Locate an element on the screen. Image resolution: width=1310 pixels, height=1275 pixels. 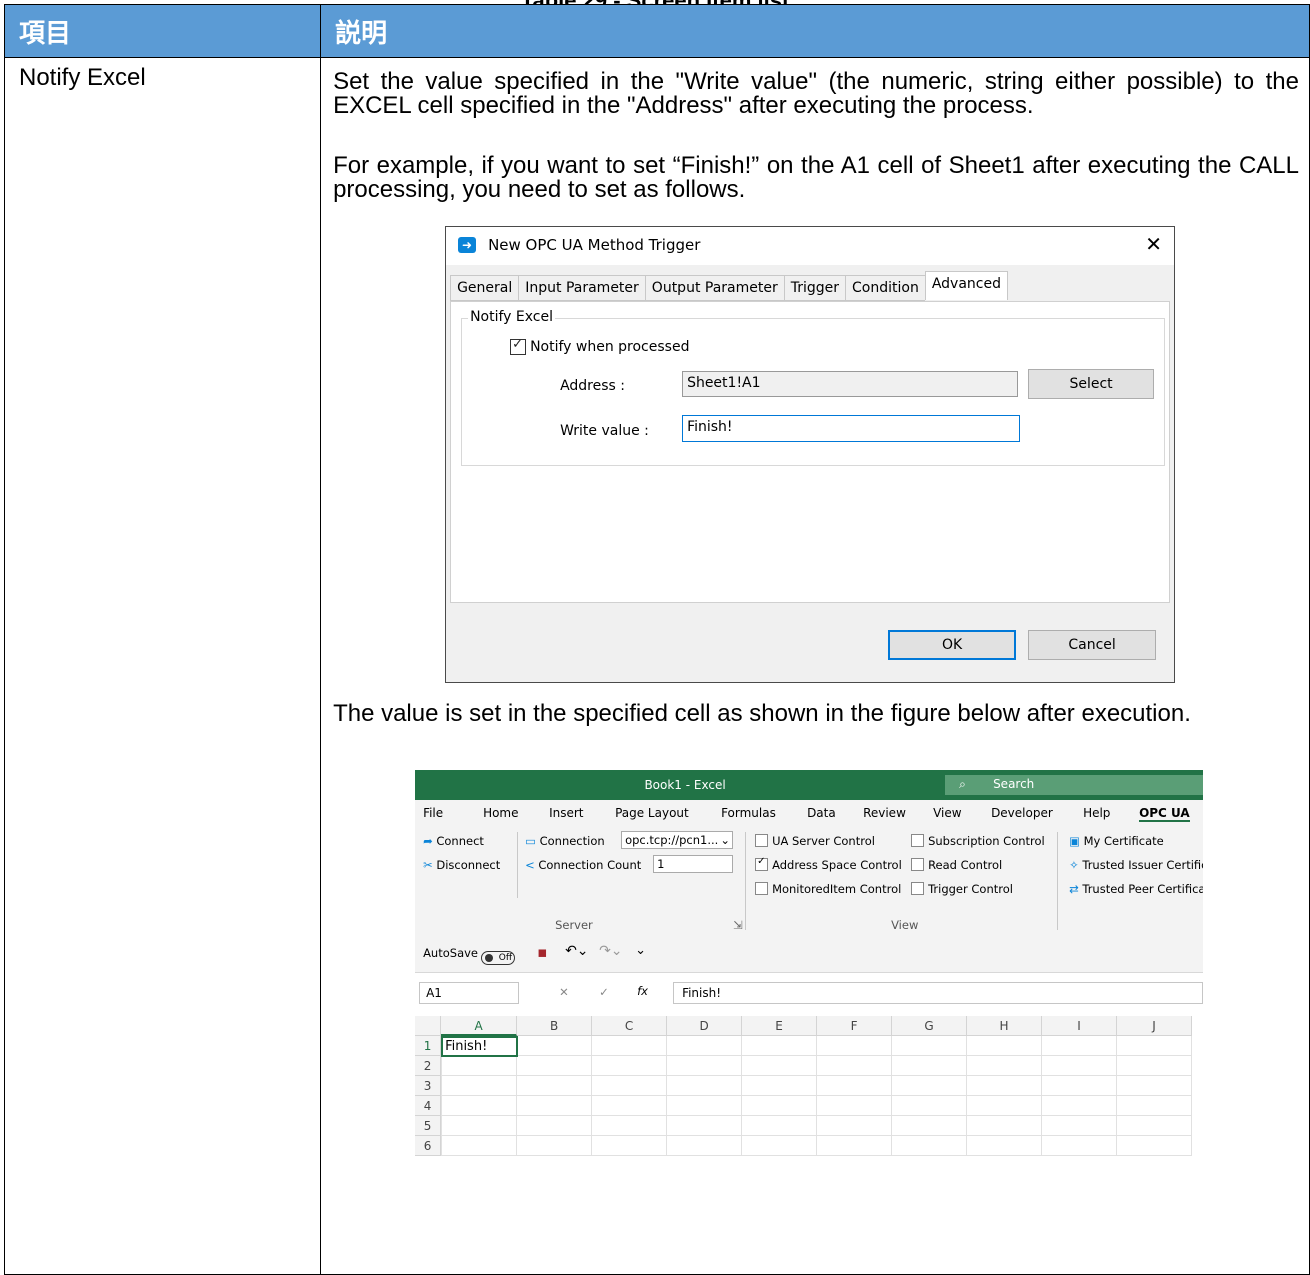
row-header-3: 3 is located at coordinates (428, 1086).